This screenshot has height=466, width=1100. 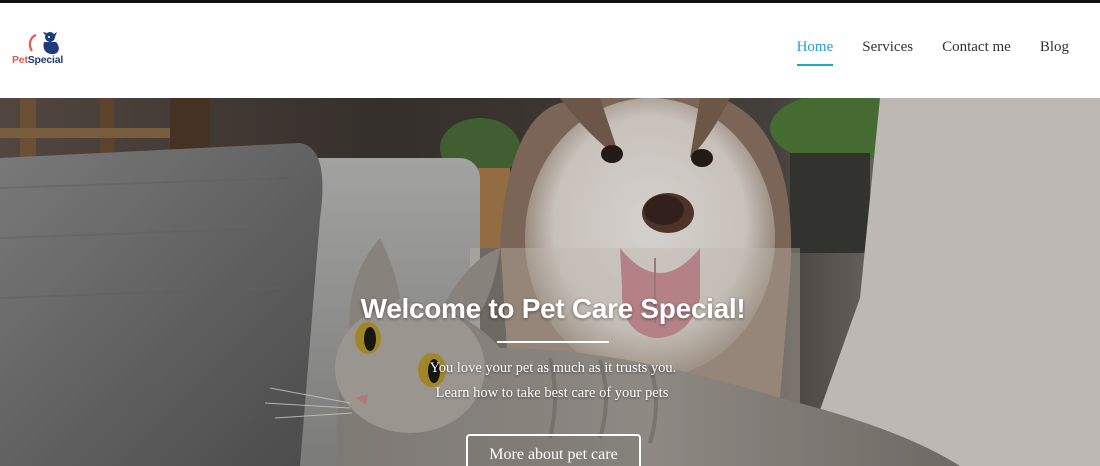 What do you see at coordinates (553, 342) in the screenshot?
I see `hero-divider` at bounding box center [553, 342].